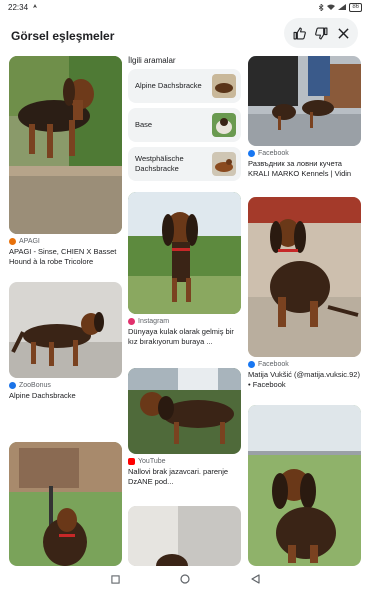 The height and width of the screenshot is (592, 370). I want to click on thumbs-up-button, so click(299, 33).